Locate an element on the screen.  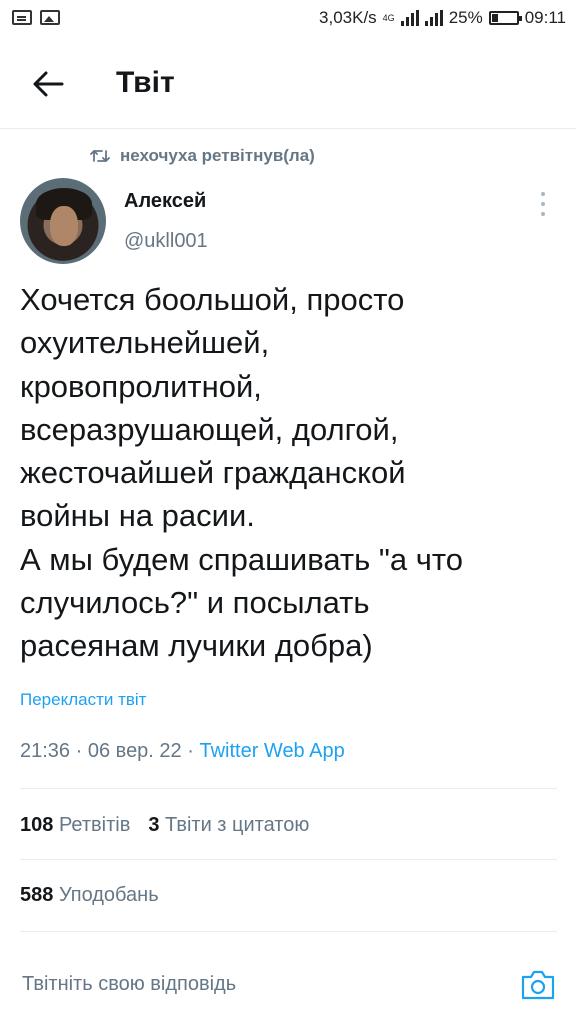
tweet-time: 21:36 is located at coordinates (45, 751).